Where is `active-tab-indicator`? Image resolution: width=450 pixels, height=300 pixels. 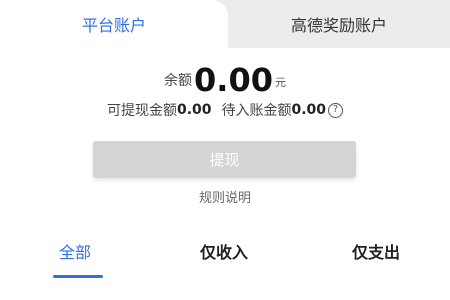
active-tab-indicator is located at coordinates (78, 276).